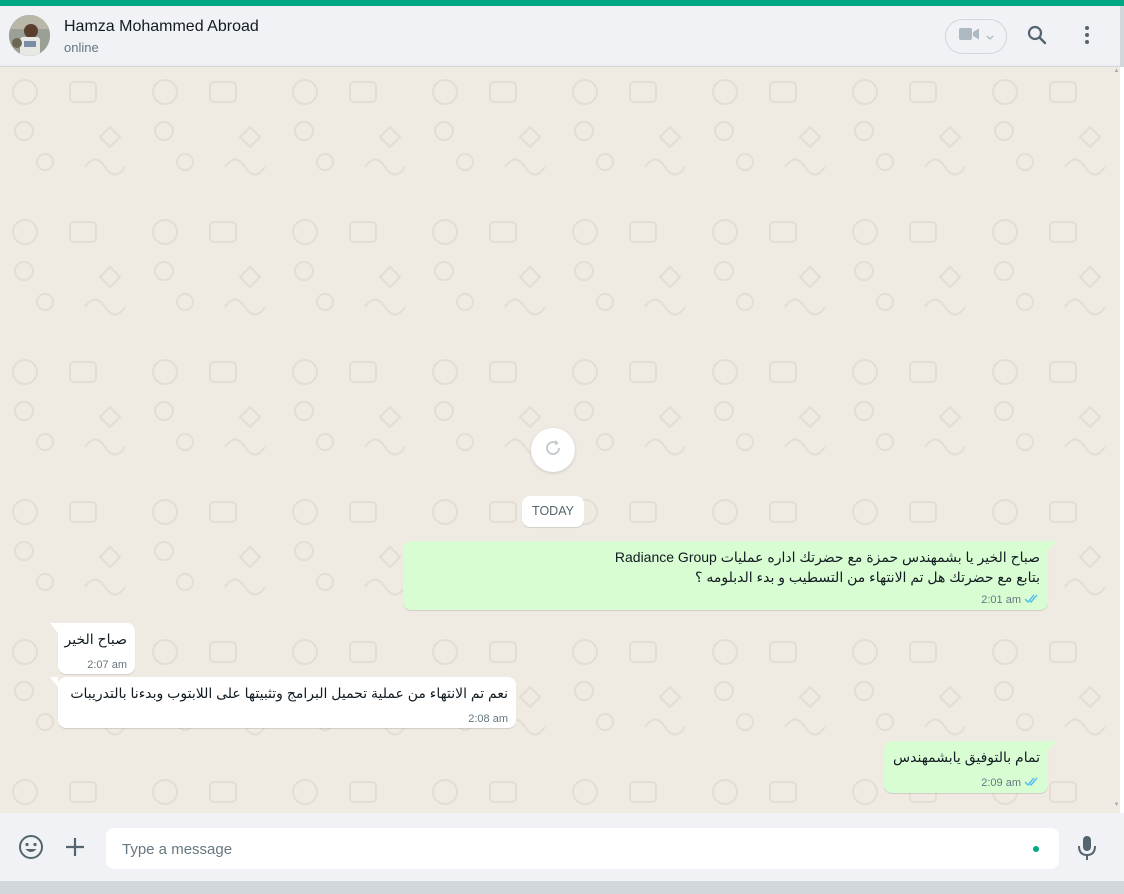  I want to click on message-time: 2:01 am, so click(1001, 600).